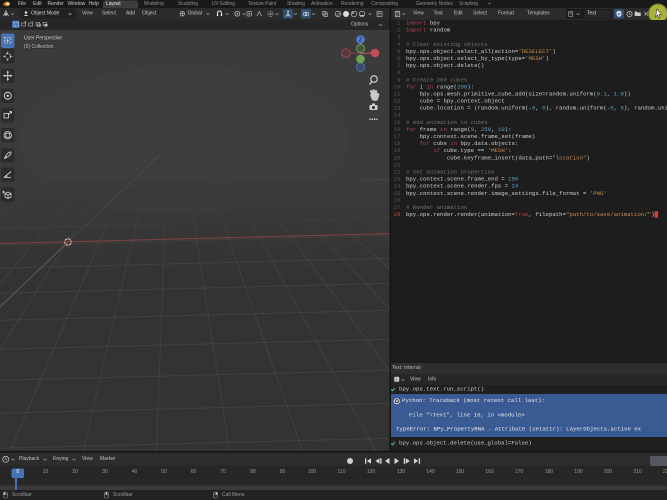 This screenshot has height=500, width=667. Describe the element at coordinates (360, 40) in the screenshot. I see `svg-text: Z` at that location.